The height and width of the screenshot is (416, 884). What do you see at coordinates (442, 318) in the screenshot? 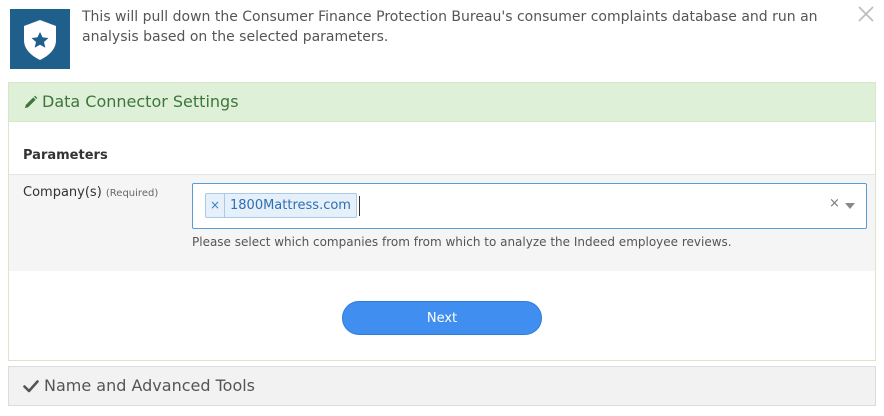
I see `next-button: Next` at bounding box center [442, 318].